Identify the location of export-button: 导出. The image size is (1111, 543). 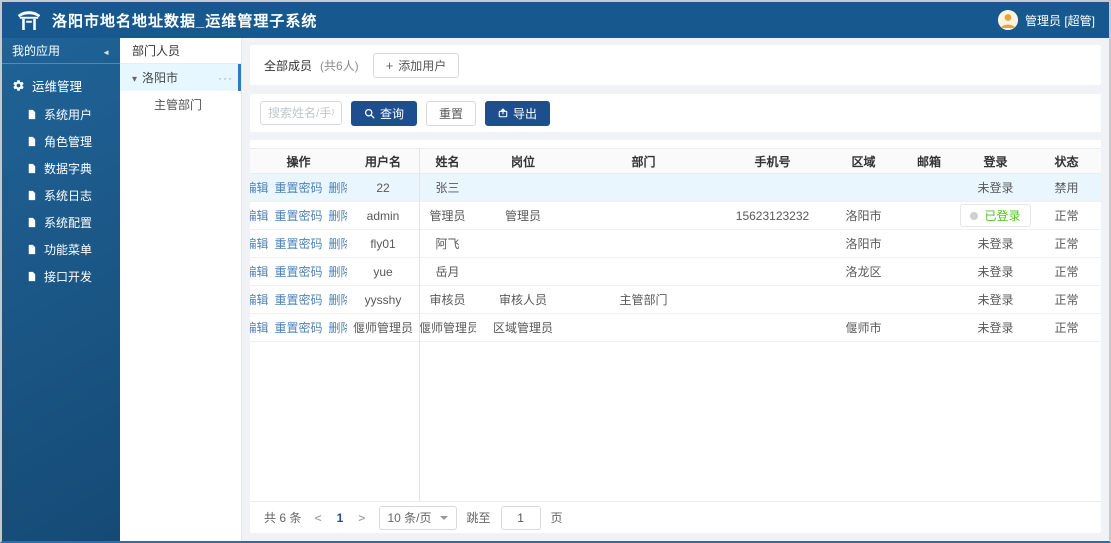
(518, 113).